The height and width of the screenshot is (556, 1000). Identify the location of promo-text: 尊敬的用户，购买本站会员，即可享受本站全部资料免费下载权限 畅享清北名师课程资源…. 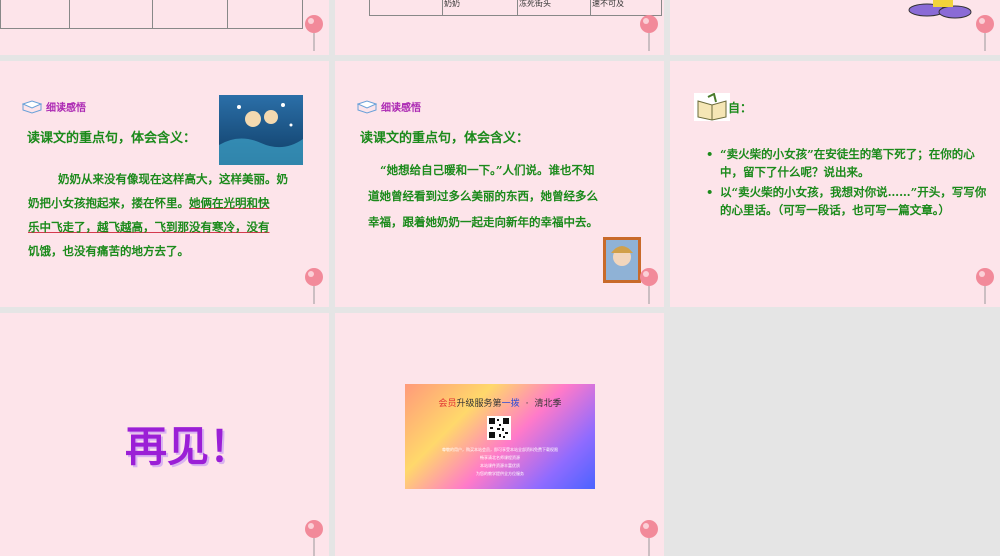
(500, 462).